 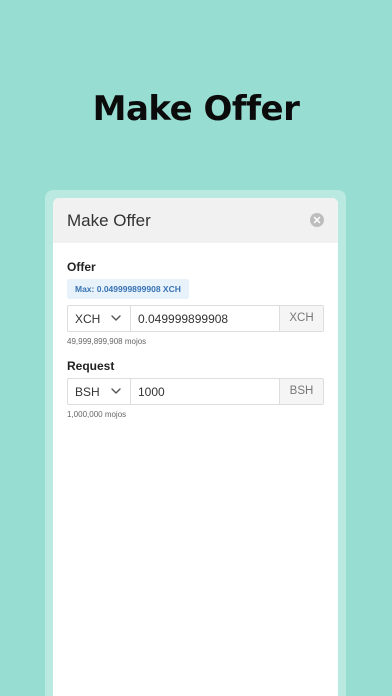 What do you see at coordinates (196, 109) in the screenshot?
I see `hero-title: Make Offer` at bounding box center [196, 109].